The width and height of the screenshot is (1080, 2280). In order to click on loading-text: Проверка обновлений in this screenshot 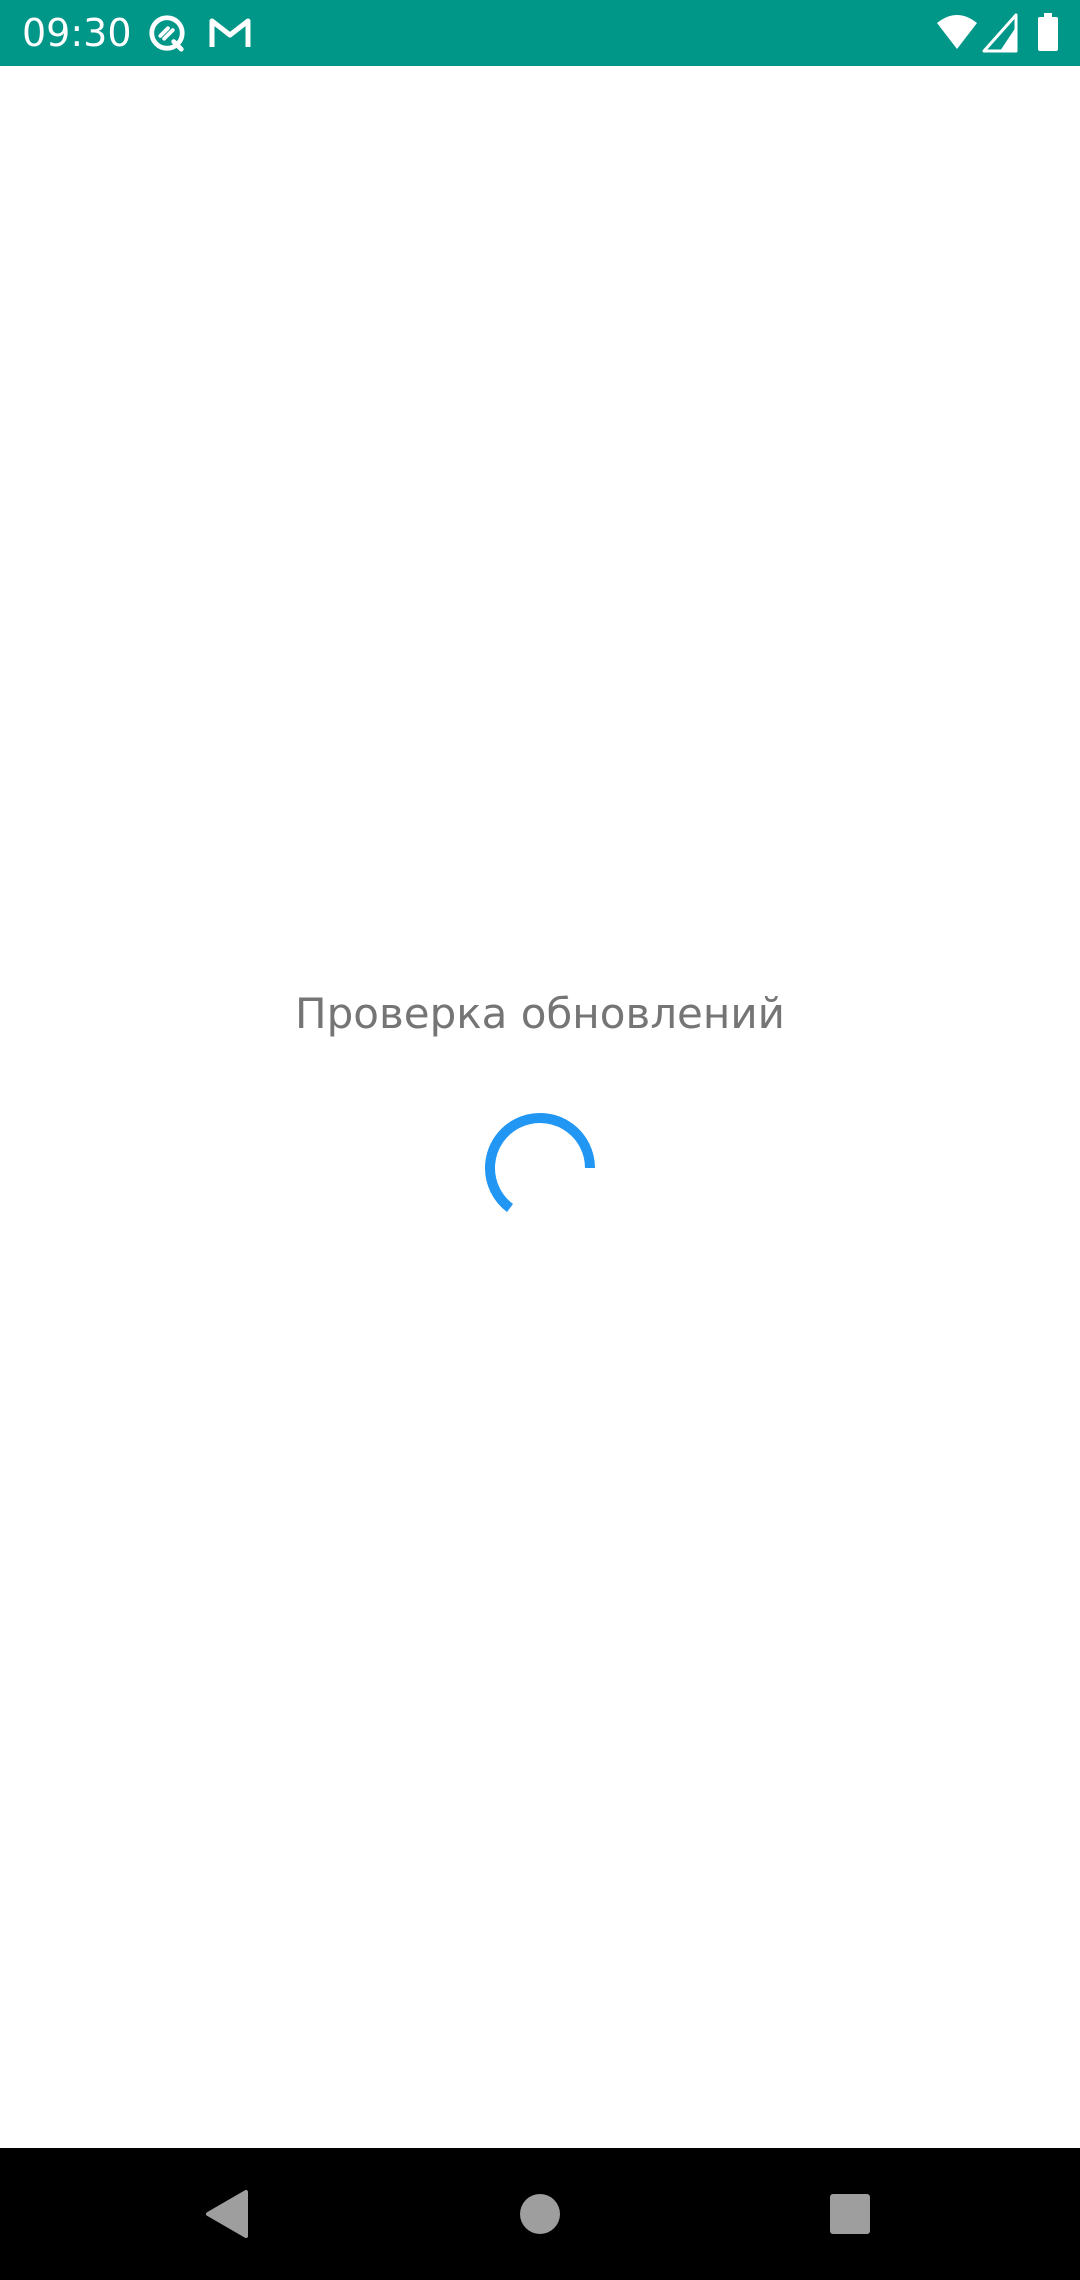, I will do `click(540, 1013)`.